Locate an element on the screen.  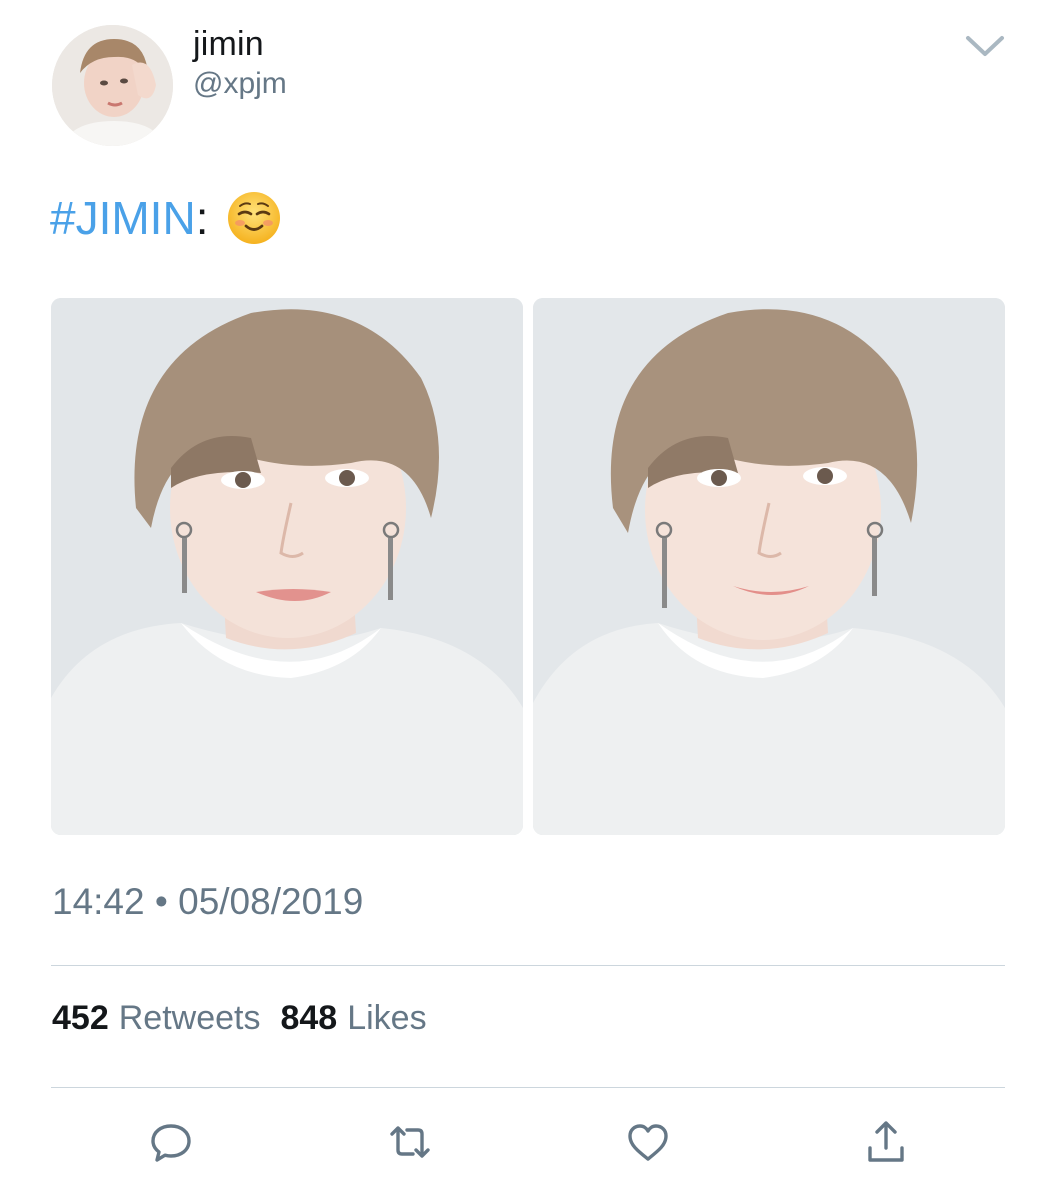
retweets-label: Retweets is located at coordinates (189, 1018).